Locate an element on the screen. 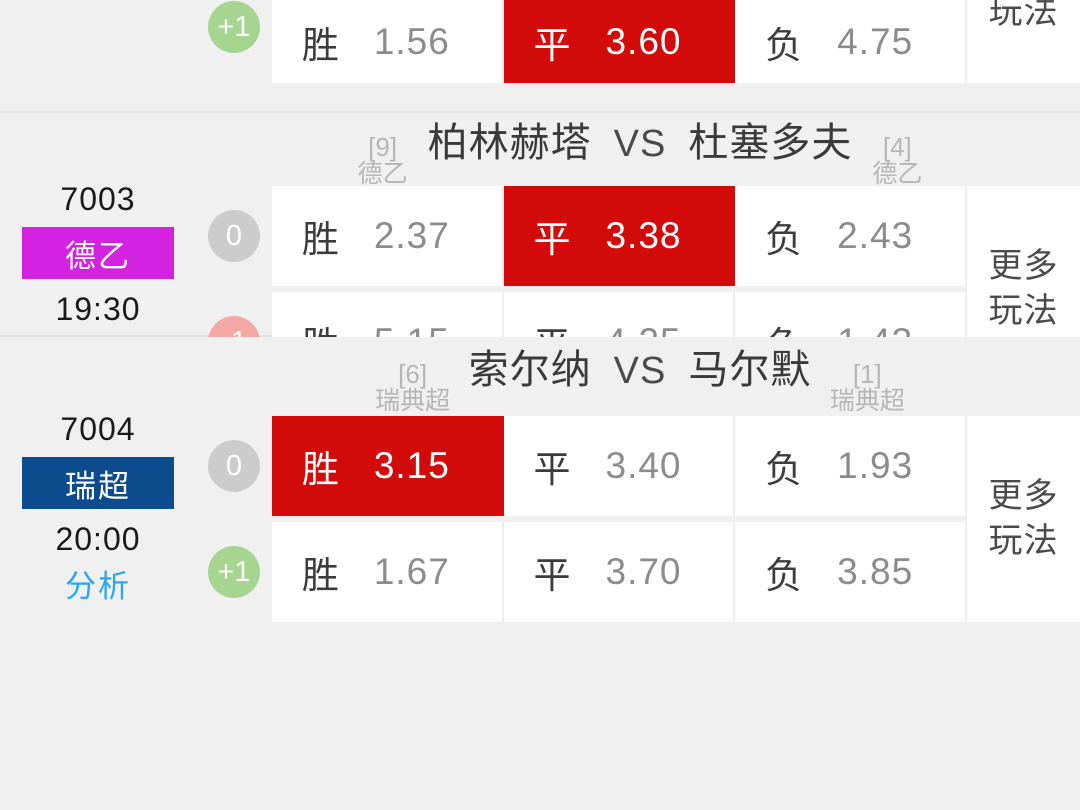 This screenshot has height=810, width=1080. match-info-column: 7004 瑞超 20:00 分析 is located at coordinates (98, 519).